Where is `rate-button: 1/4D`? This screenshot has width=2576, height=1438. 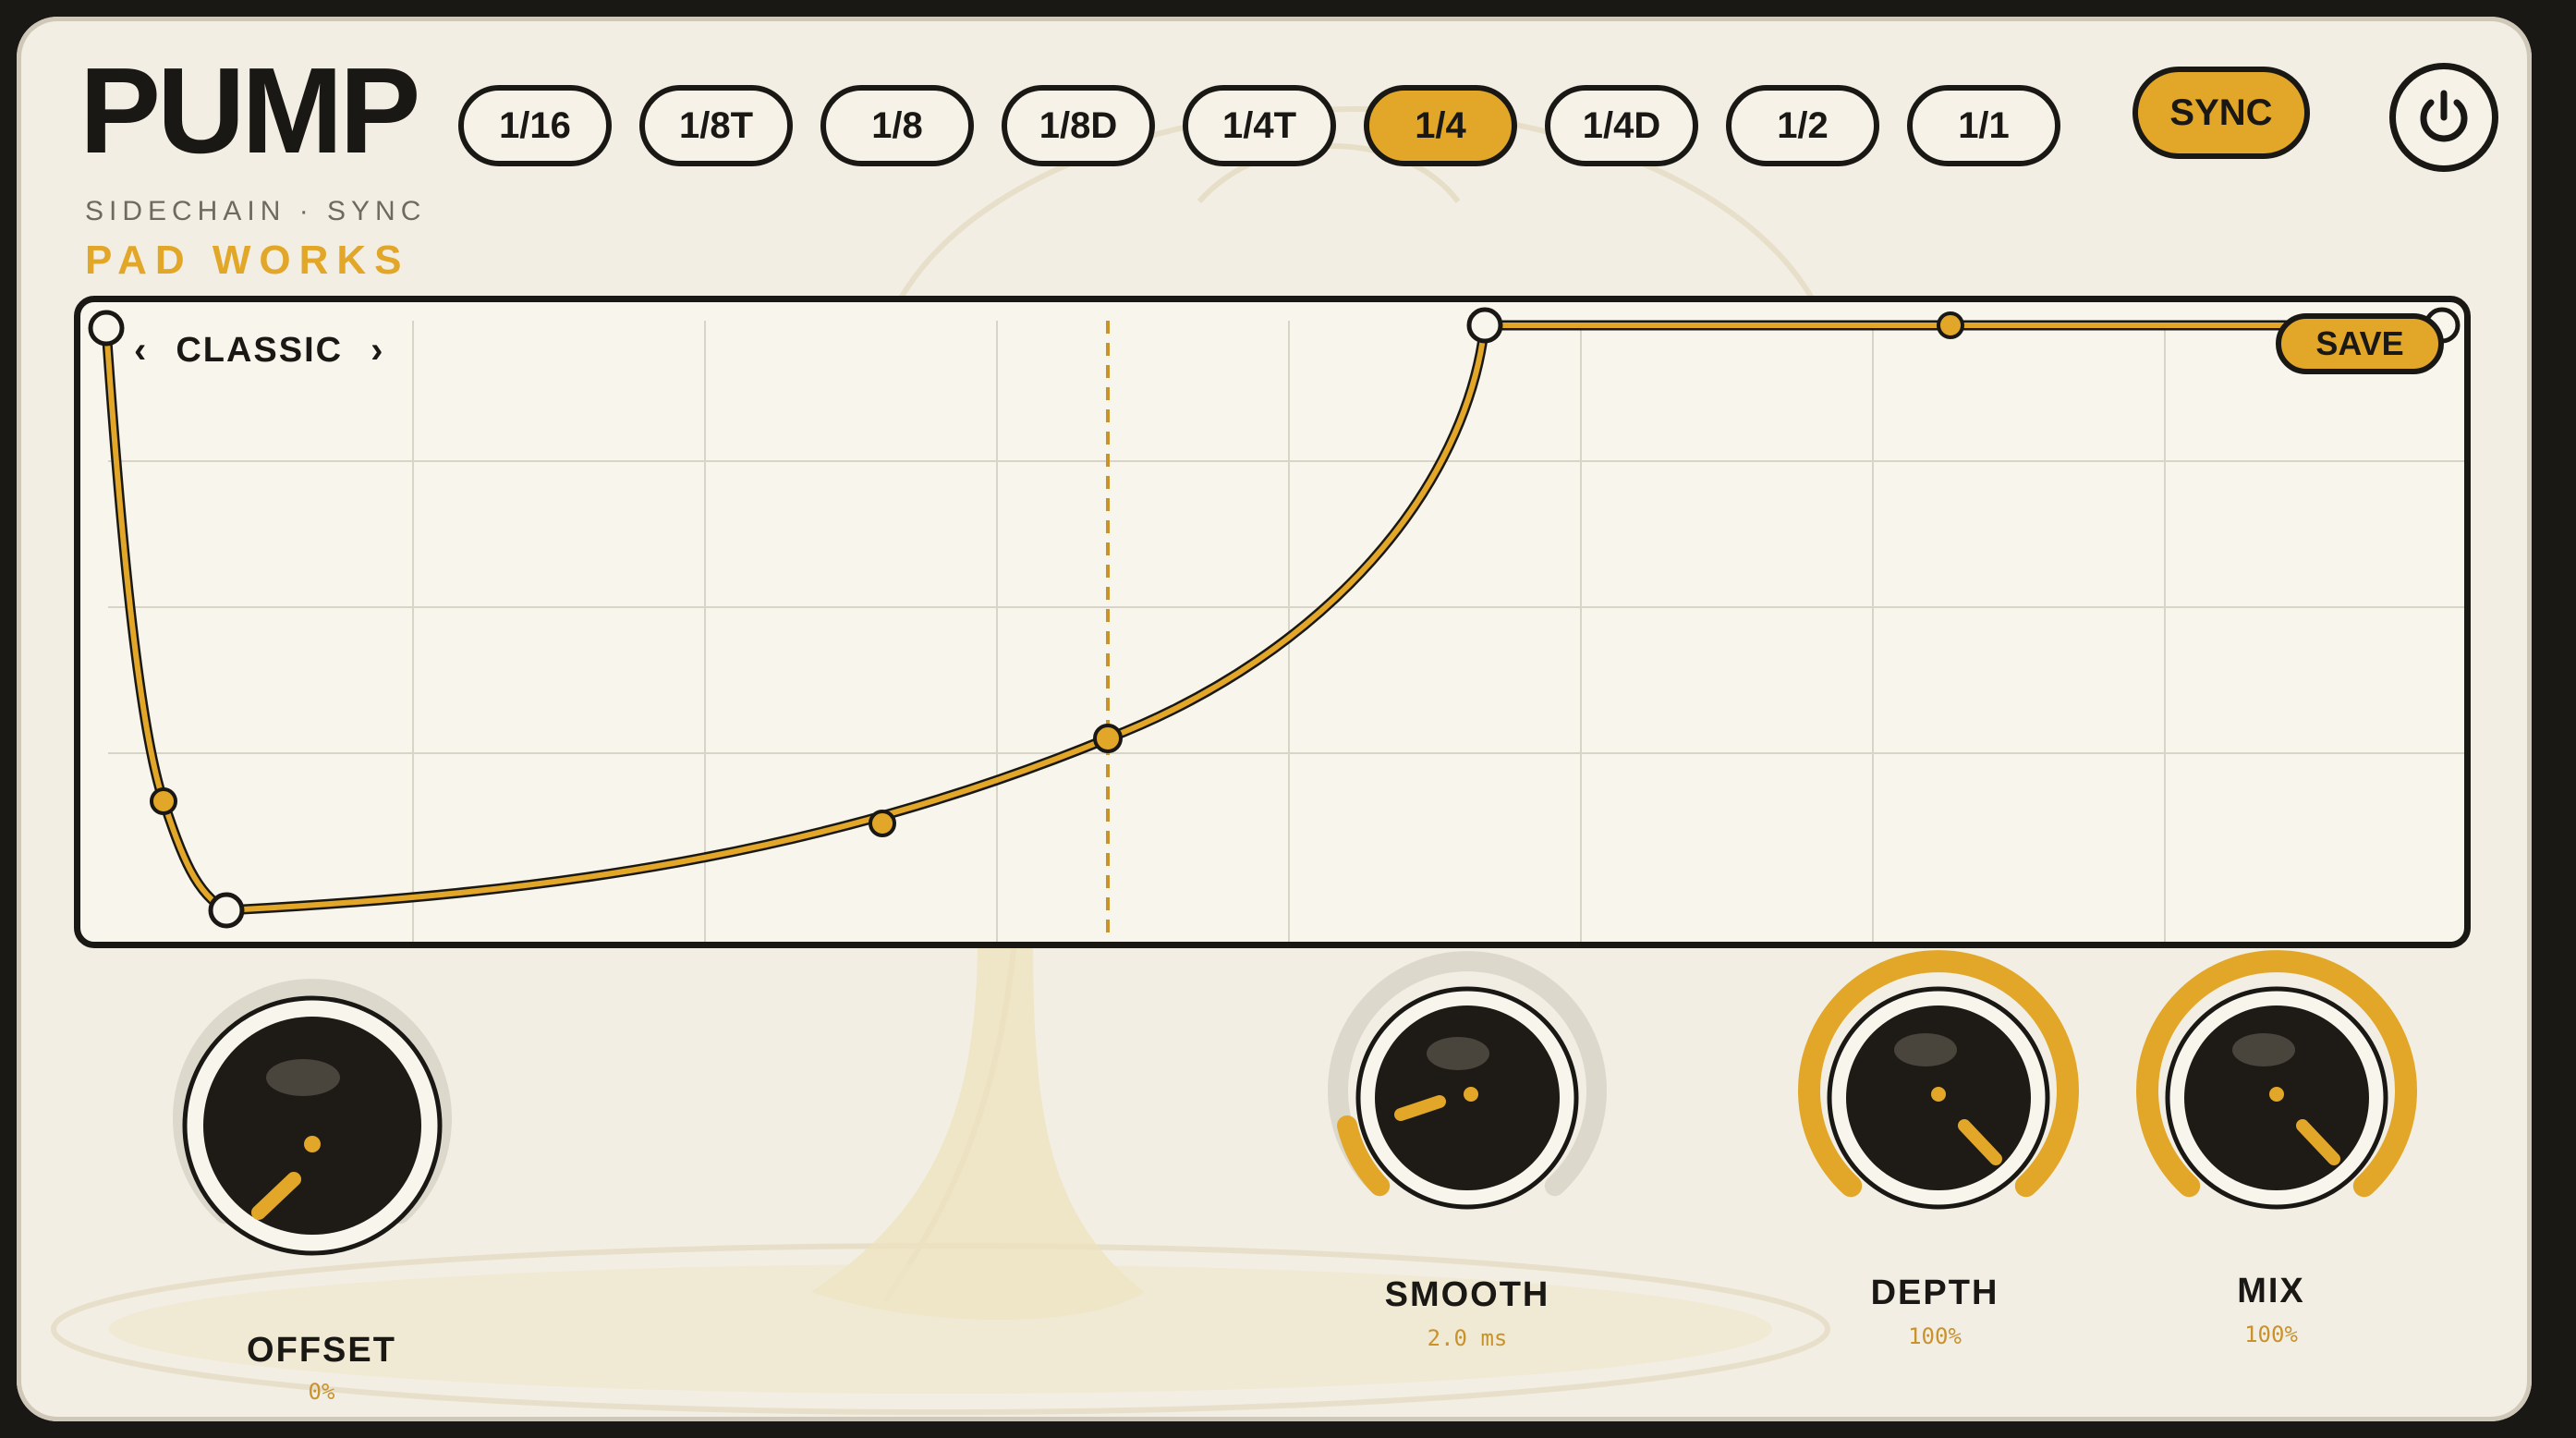 rate-button: 1/4D is located at coordinates (1621, 125).